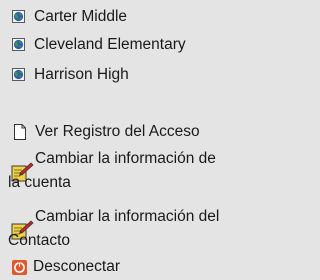 Image resolution: width=320 pixels, height=280 pixels. I want to click on account-info-label-line2: la cuenta, so click(39, 182).